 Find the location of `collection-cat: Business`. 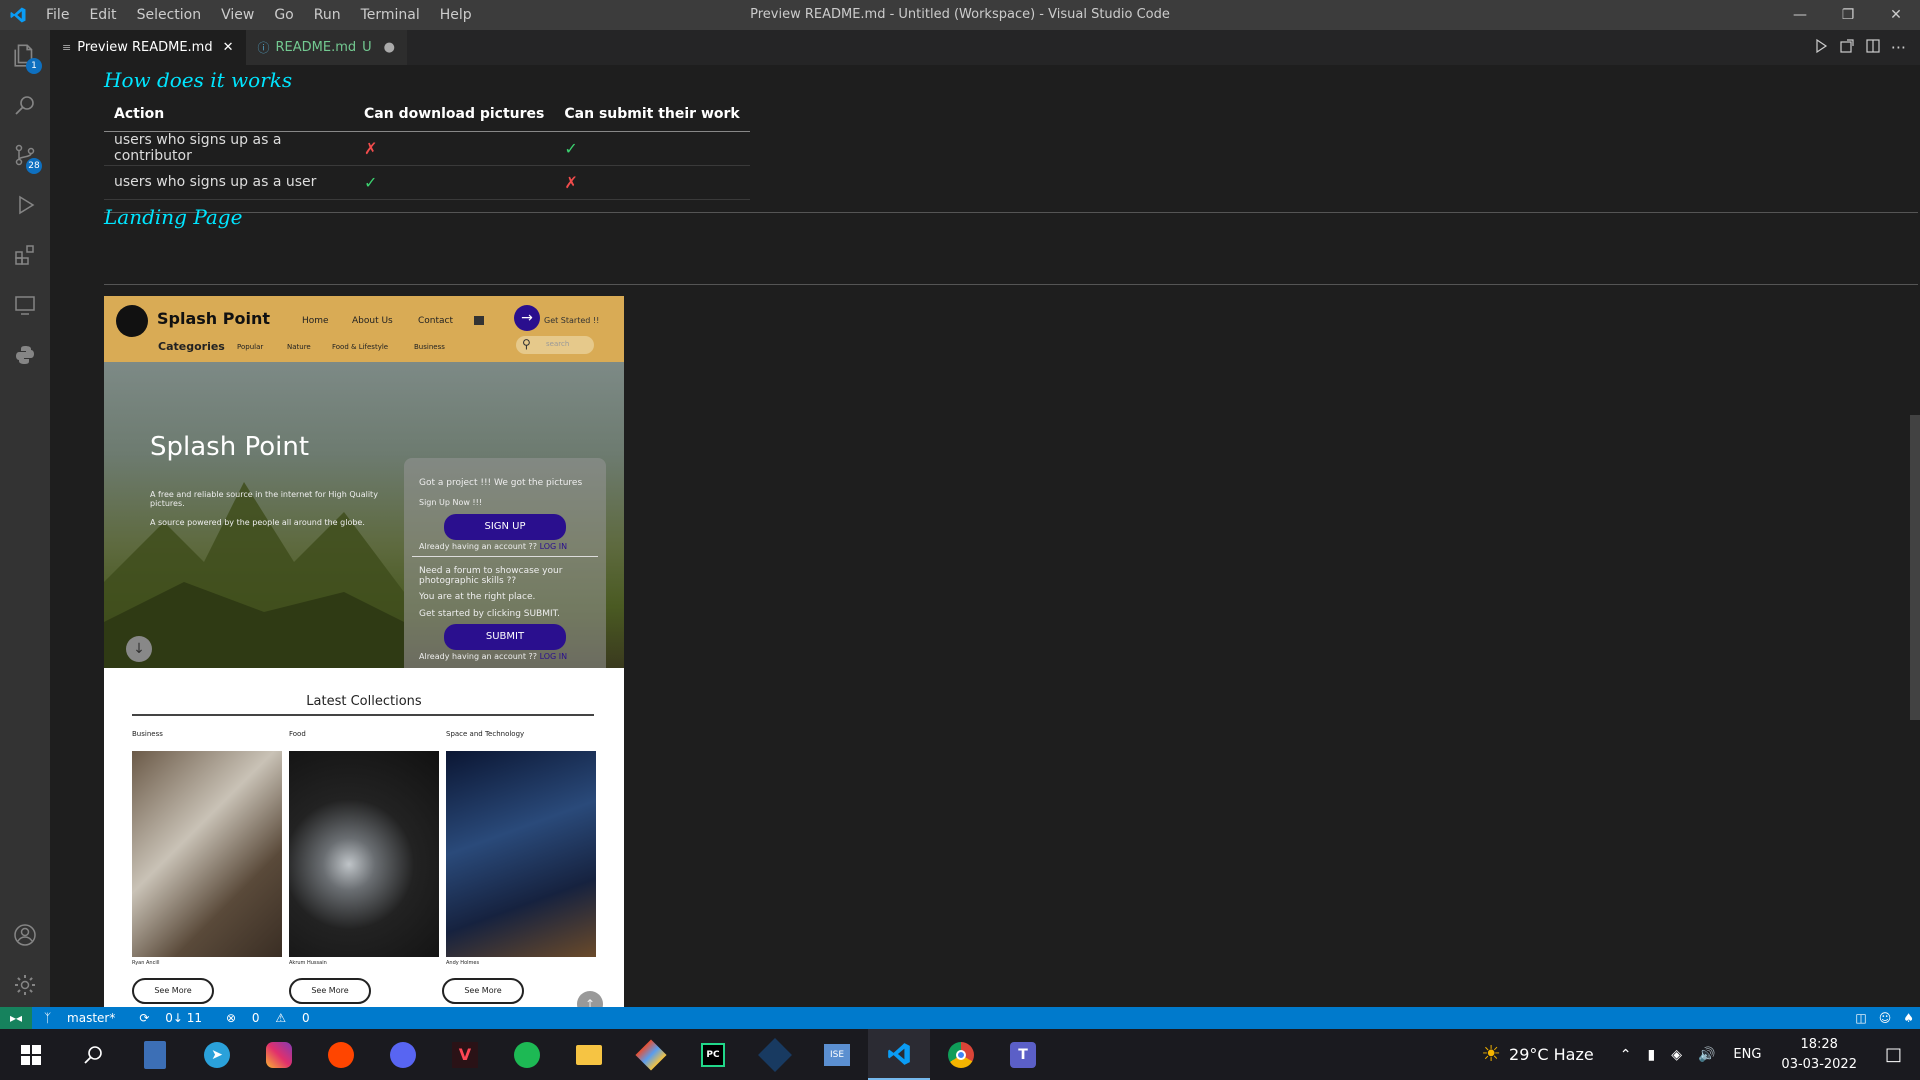

collection-cat: Business is located at coordinates (147, 734).